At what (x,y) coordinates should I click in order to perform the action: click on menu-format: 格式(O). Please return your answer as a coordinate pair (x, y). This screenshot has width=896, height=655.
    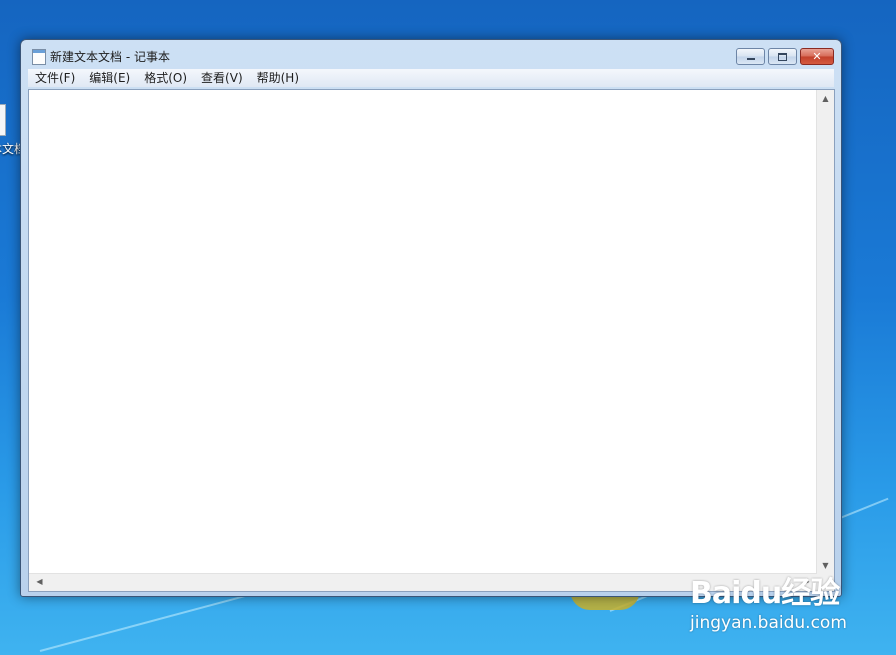
    Looking at the image, I should click on (165, 78).